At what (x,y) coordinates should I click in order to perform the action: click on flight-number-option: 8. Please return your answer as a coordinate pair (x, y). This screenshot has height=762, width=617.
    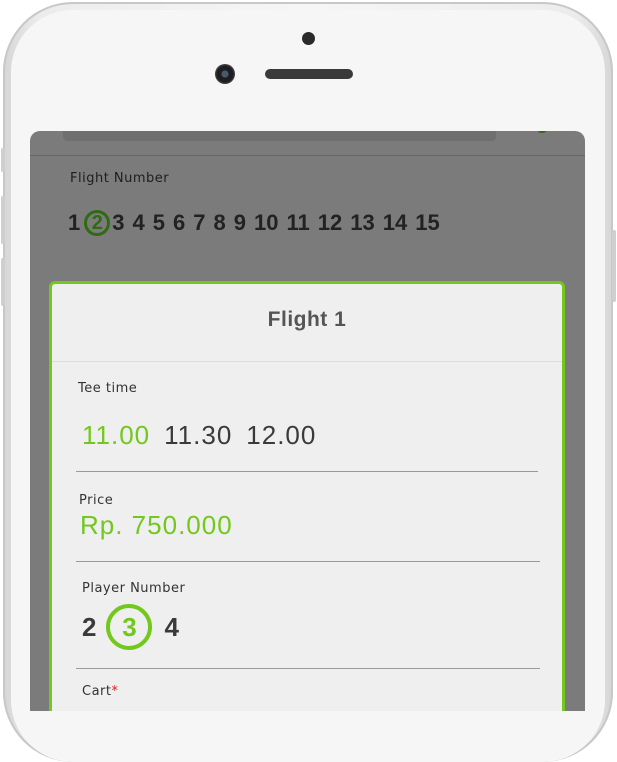
    Looking at the image, I should click on (220, 223).